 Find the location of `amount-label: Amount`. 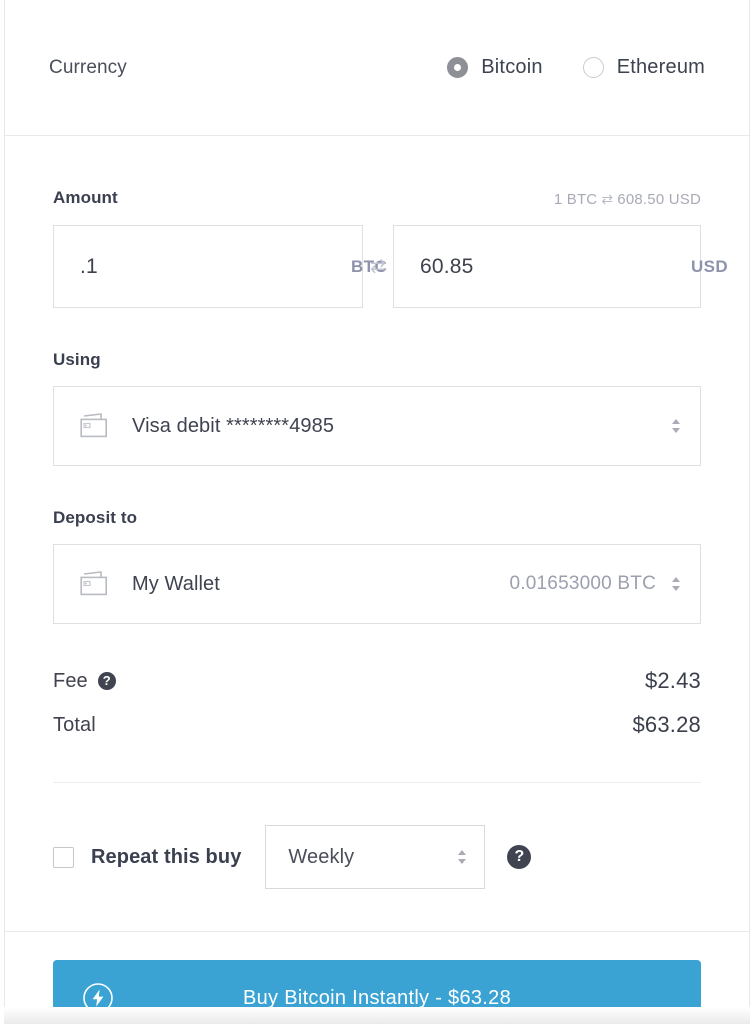

amount-label: Amount is located at coordinates (85, 197).